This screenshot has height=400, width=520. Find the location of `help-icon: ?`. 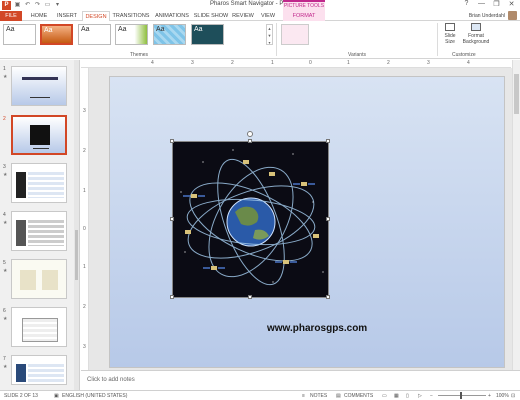

help-icon: ? is located at coordinates (466, 4).